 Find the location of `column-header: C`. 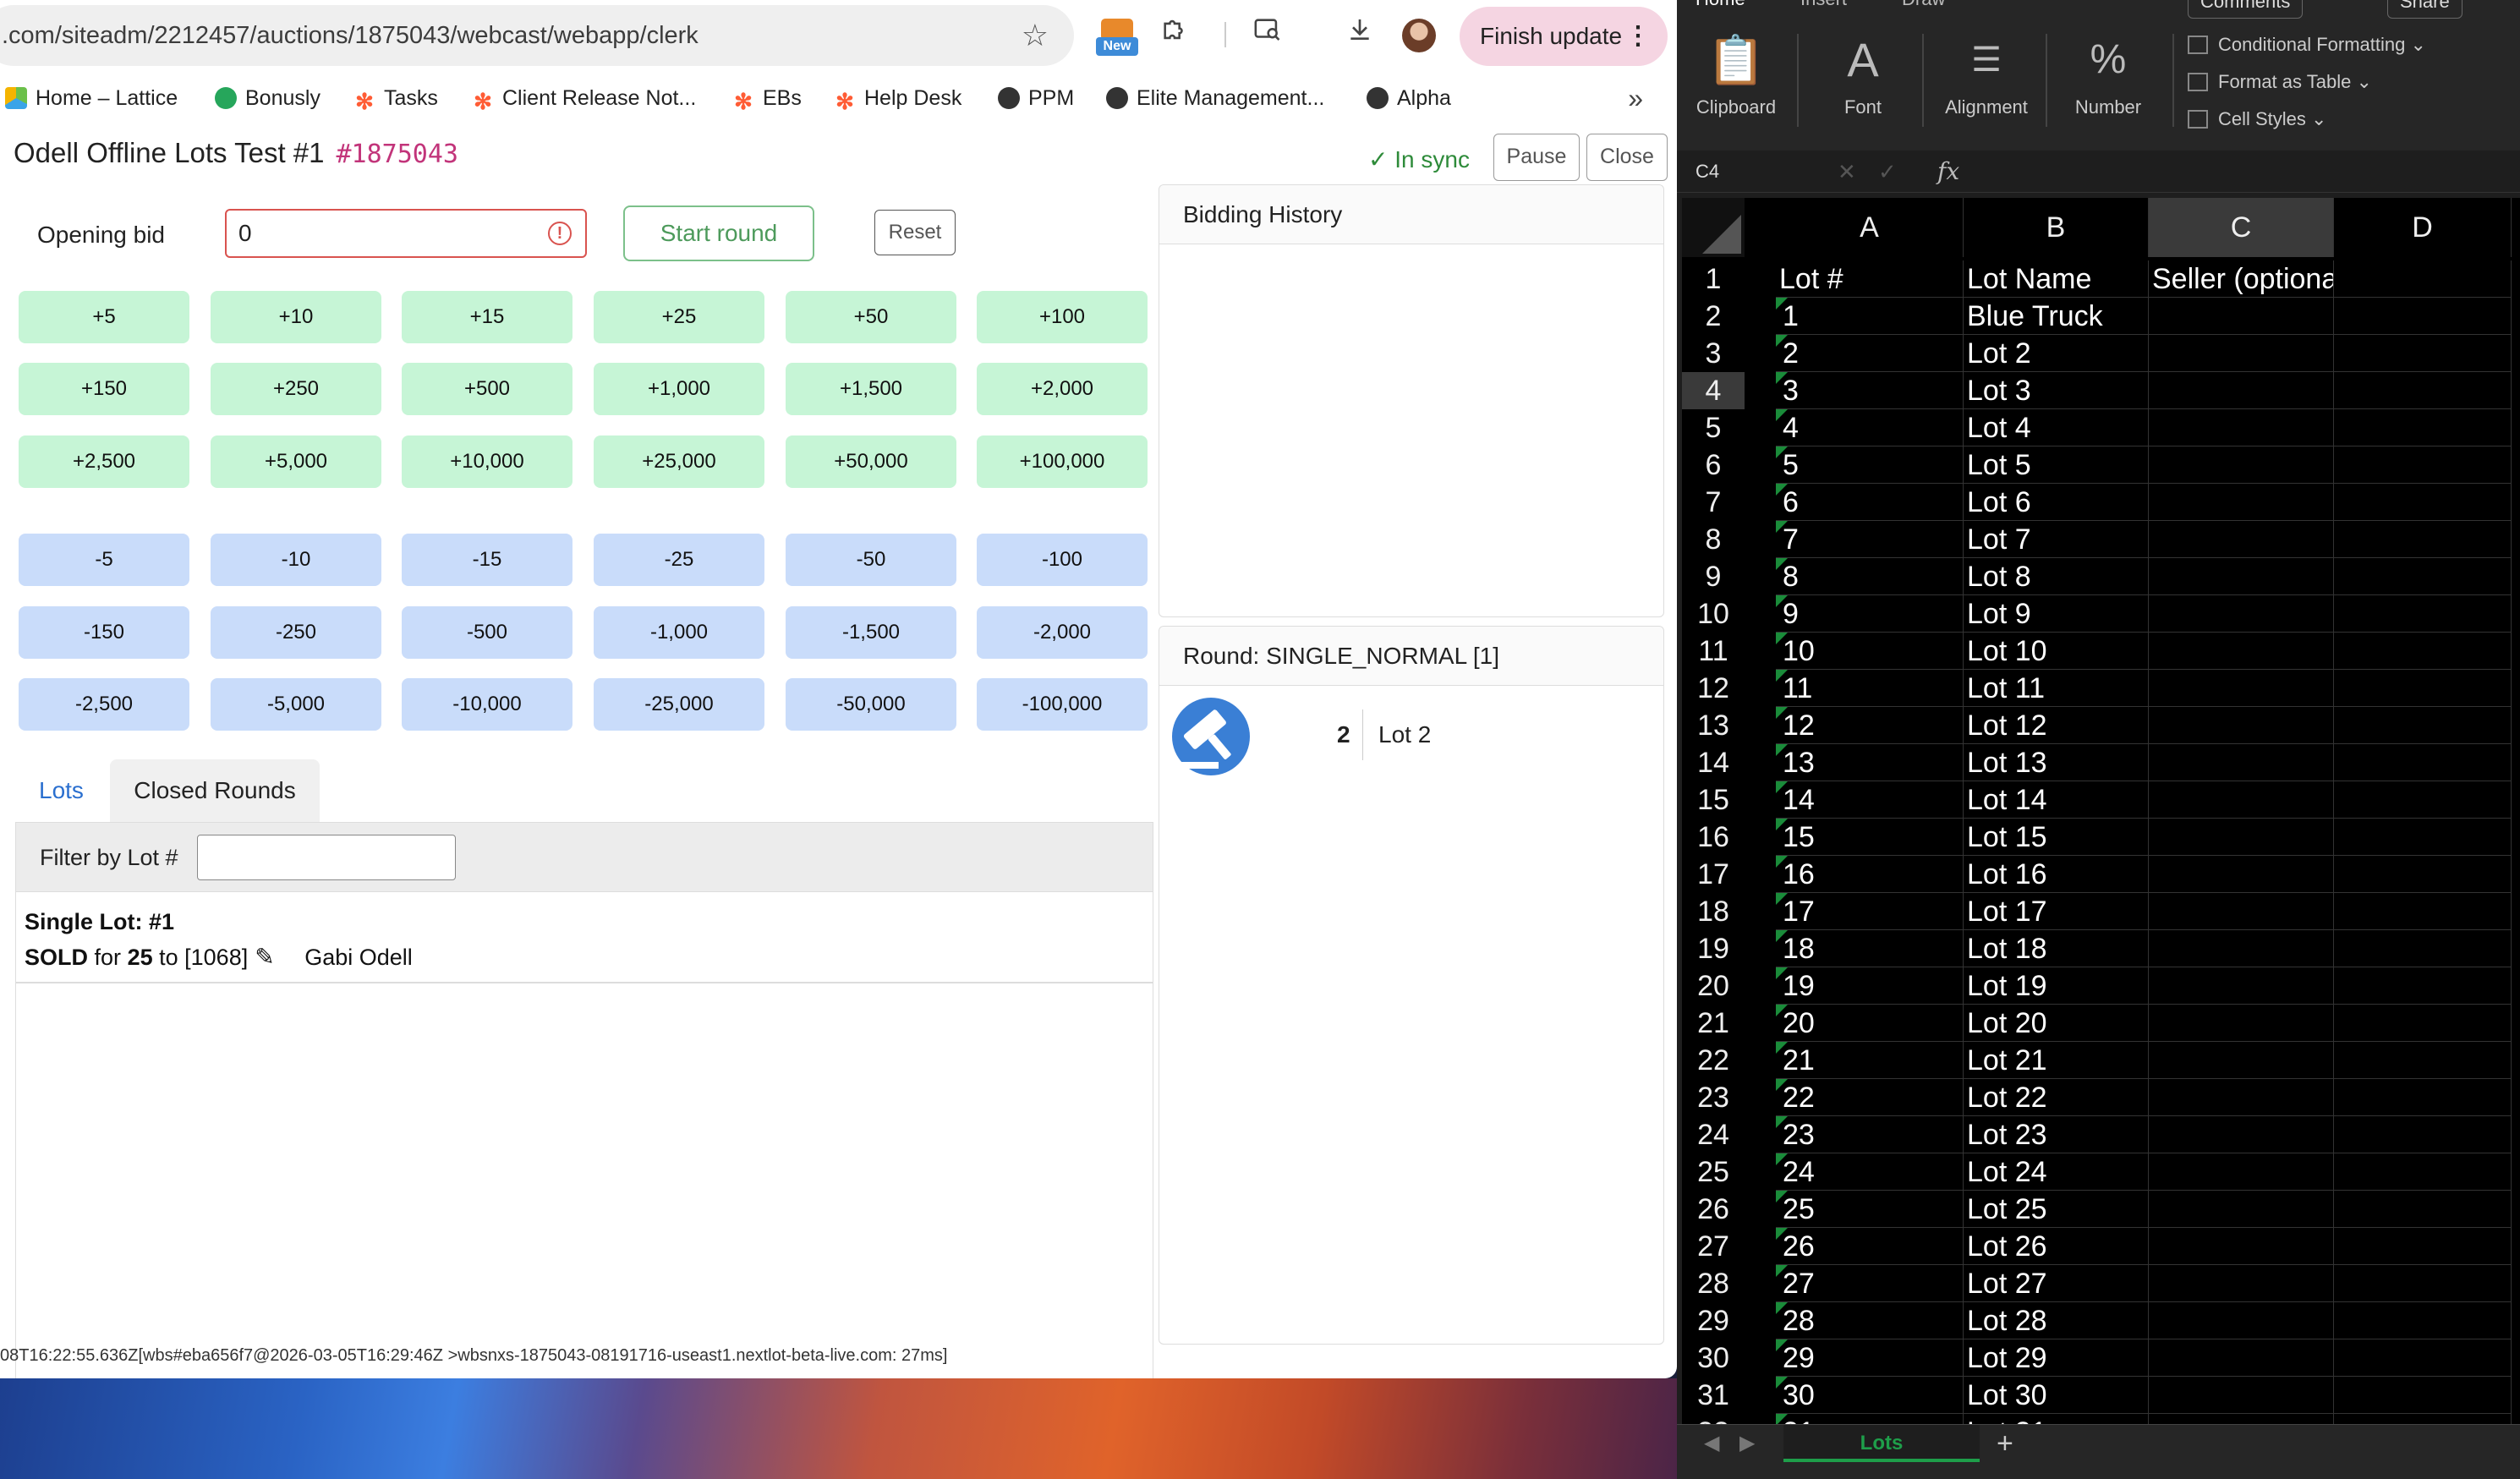

column-header: C is located at coordinates (2241, 227).